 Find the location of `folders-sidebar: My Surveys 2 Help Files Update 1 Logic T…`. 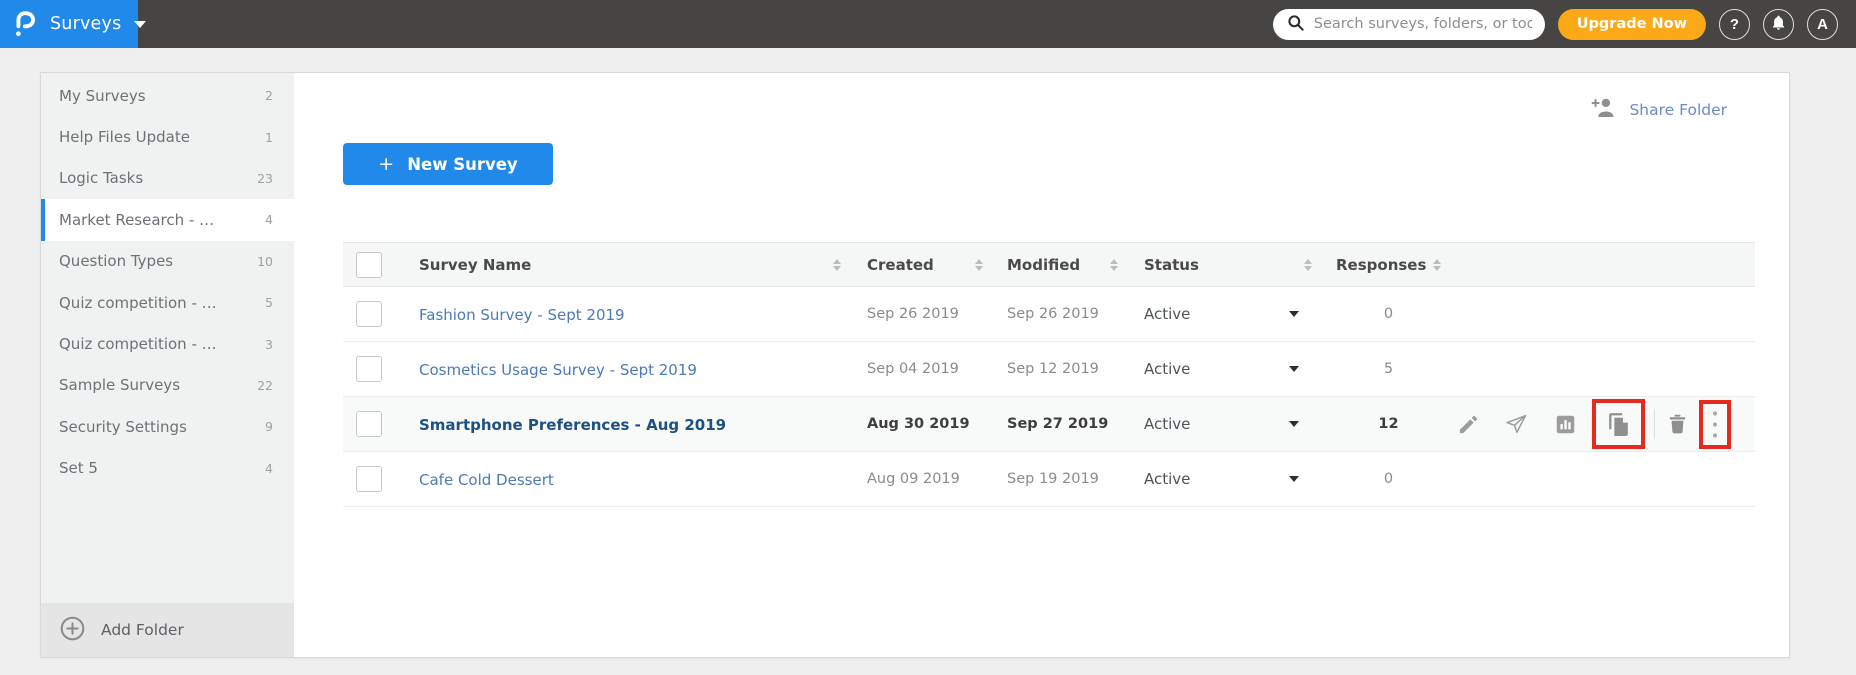

folders-sidebar: My Surveys 2 Help Files Update 1 Logic T… is located at coordinates (167, 365).